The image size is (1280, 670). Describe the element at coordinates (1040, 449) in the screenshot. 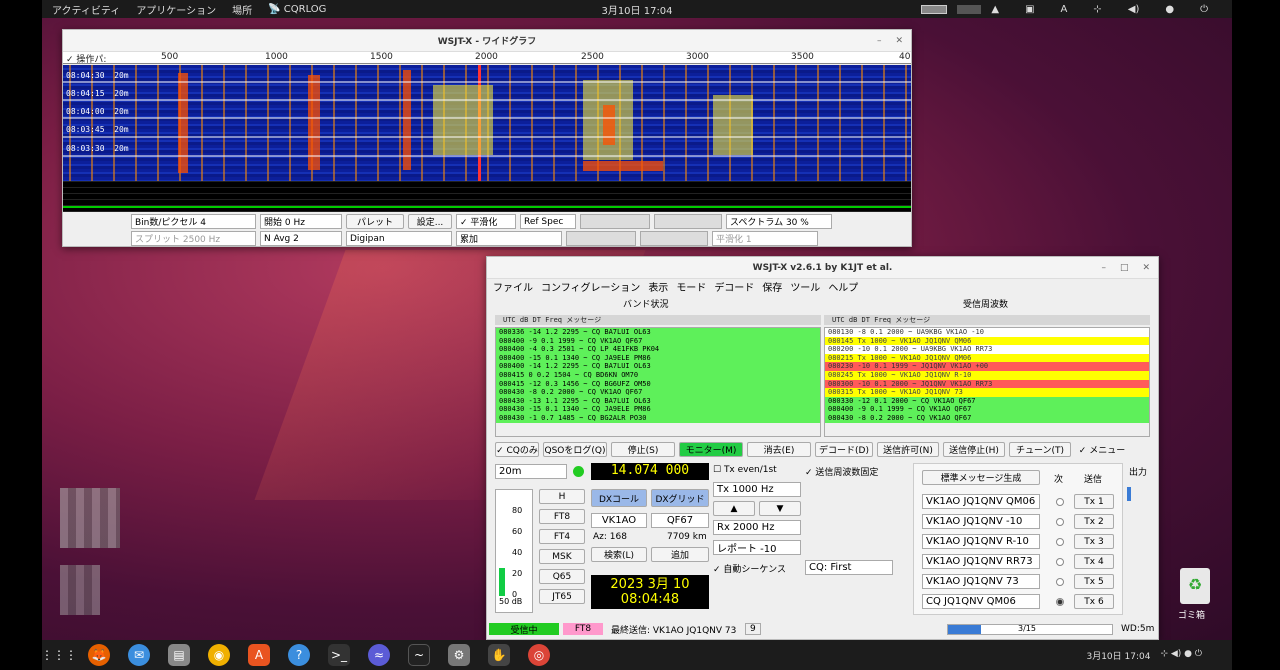

I see `tune-button: チューン(T)` at that location.